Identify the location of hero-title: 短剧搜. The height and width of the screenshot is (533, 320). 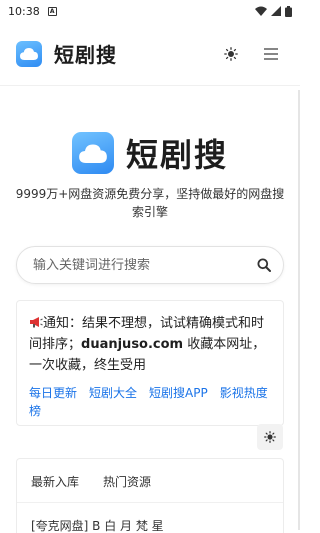
(176, 155).